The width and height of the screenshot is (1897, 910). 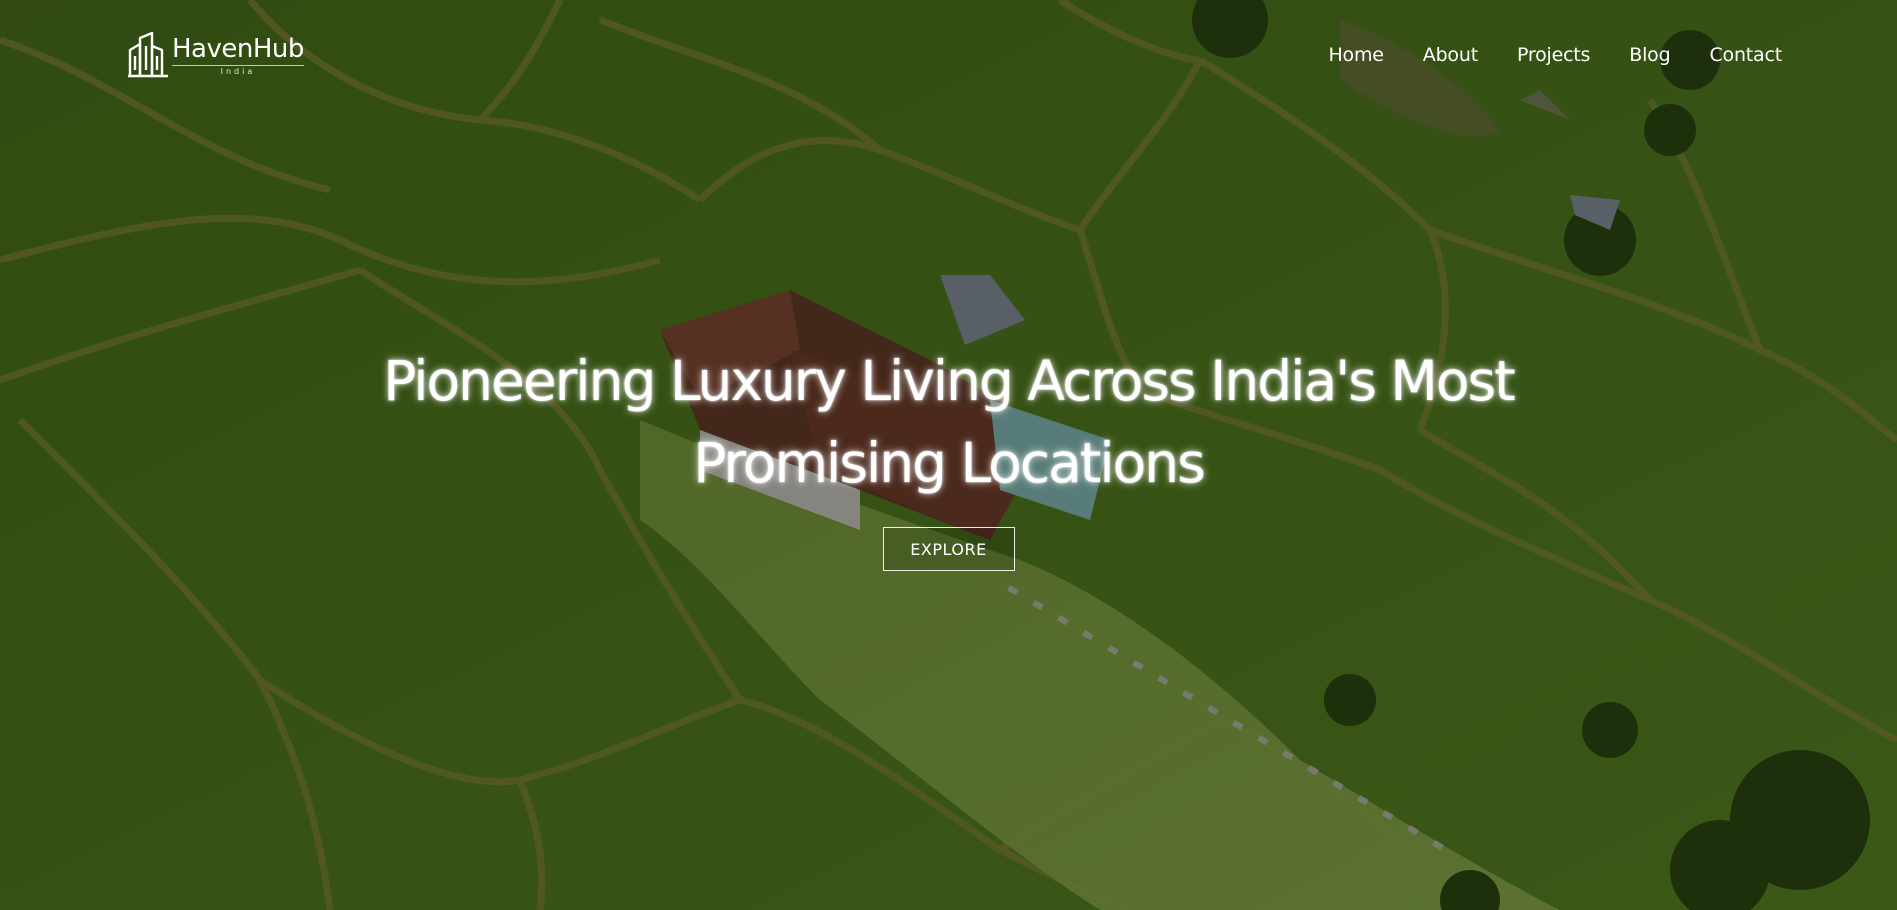 What do you see at coordinates (1649, 55) in the screenshot?
I see `nav-item-blog: Blog` at bounding box center [1649, 55].